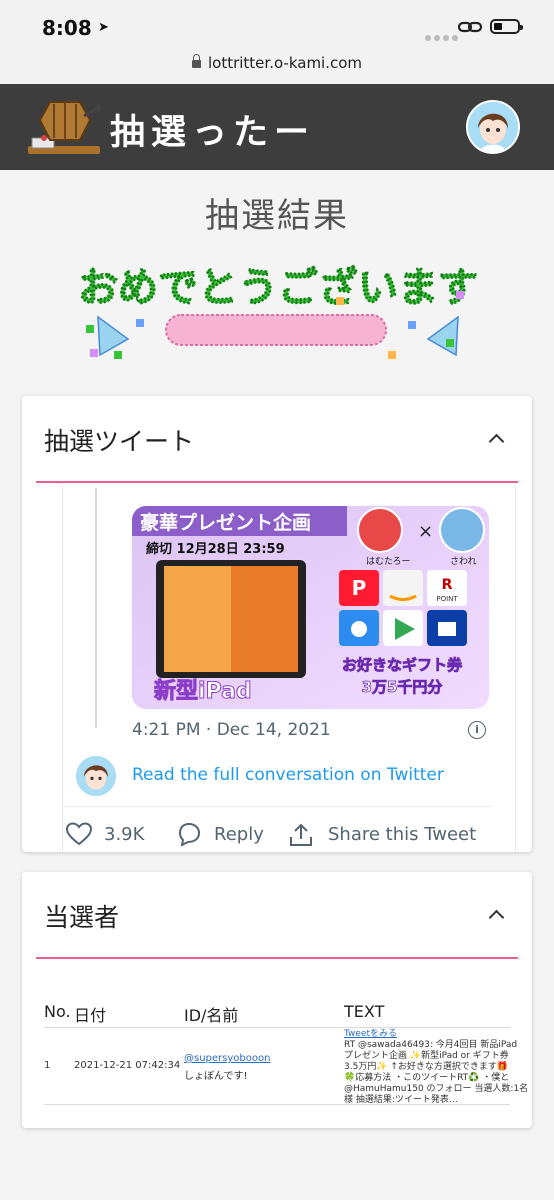  I want to click on info-icon: i, so click(477, 730).